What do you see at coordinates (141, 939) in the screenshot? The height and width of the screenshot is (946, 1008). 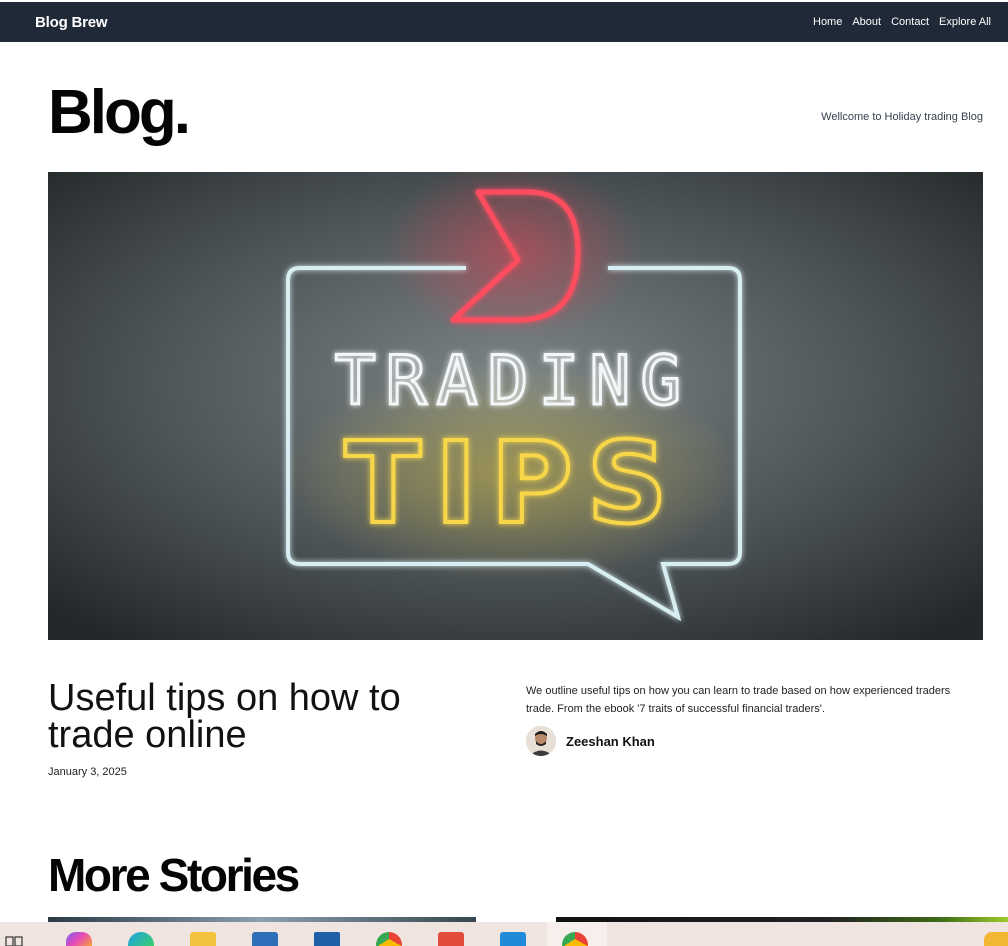 I see `edge-icon` at bounding box center [141, 939].